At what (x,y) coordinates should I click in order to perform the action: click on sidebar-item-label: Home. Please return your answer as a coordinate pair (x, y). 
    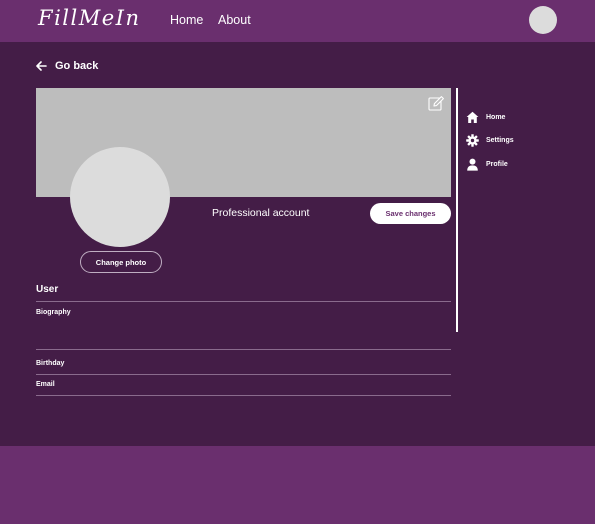
    Looking at the image, I should click on (496, 117).